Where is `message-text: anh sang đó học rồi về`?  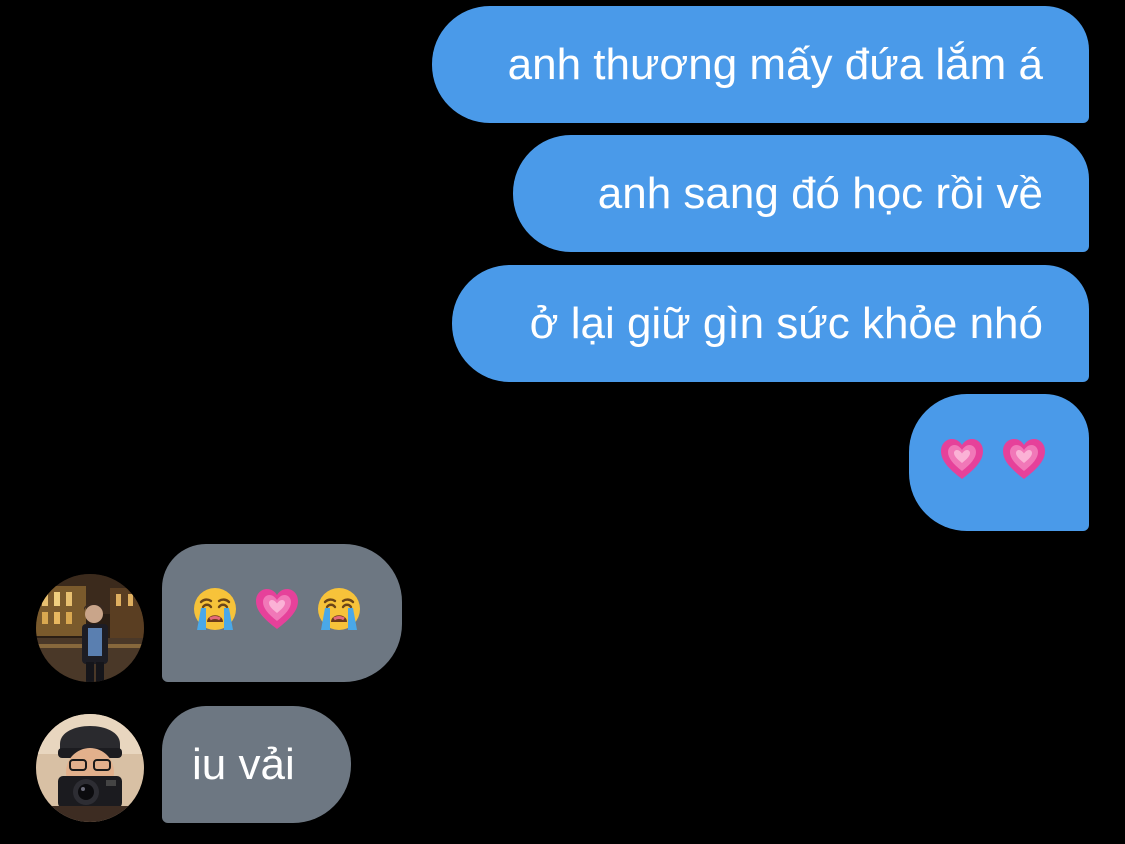
message-text: anh sang đó học rồi về is located at coordinates (820, 193).